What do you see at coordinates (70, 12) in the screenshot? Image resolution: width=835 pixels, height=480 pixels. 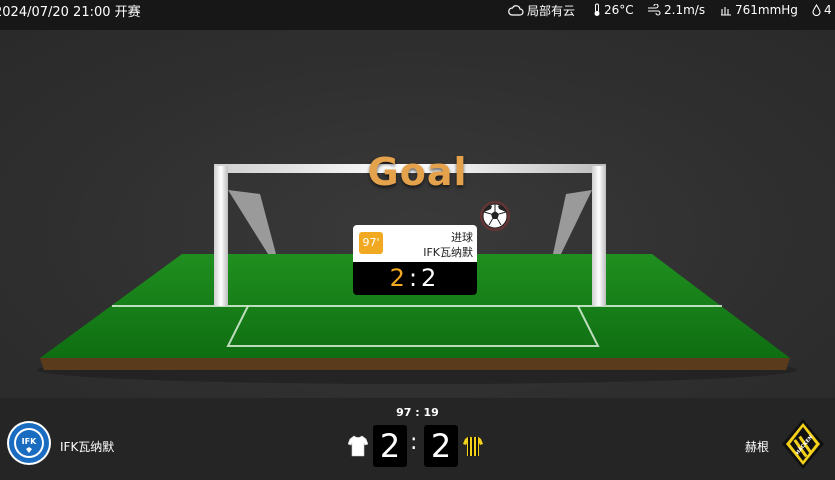 I see `match-time: 2024/07/20 21:00 开赛` at bounding box center [70, 12].